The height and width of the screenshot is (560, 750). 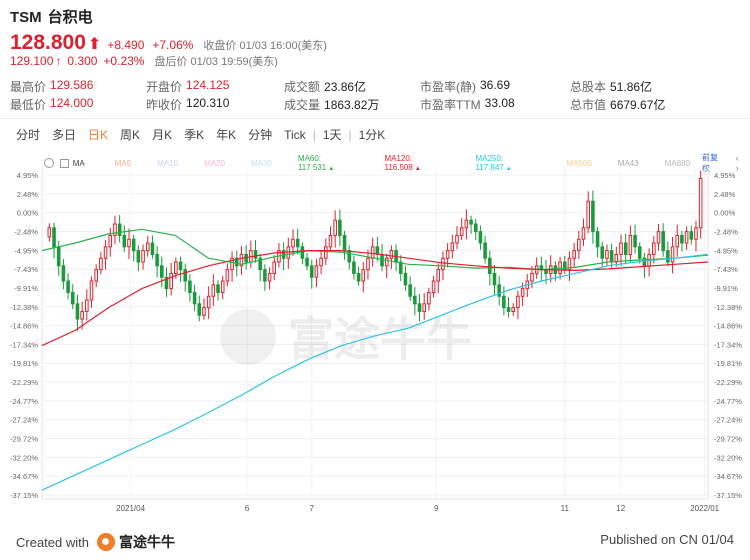 I want to click on divider, so click(x=375, y=118).